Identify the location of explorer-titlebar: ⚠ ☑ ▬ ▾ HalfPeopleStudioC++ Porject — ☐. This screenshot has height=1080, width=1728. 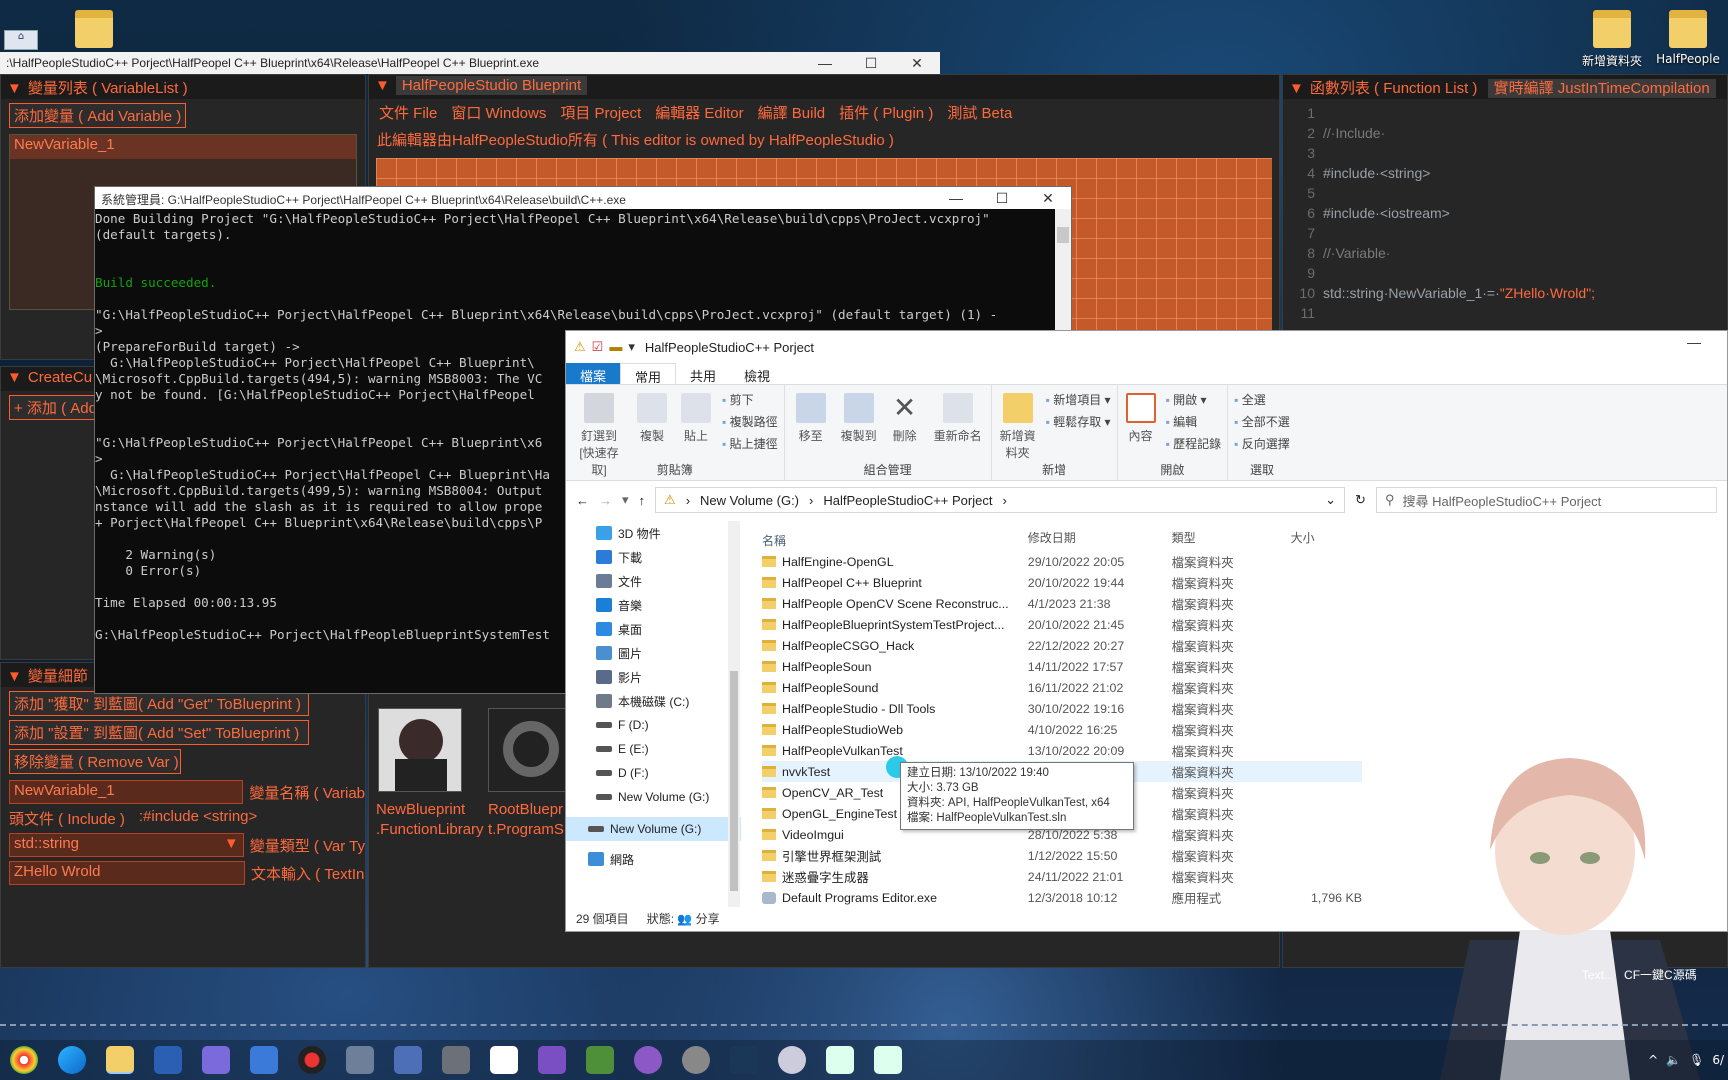
(1146, 347).